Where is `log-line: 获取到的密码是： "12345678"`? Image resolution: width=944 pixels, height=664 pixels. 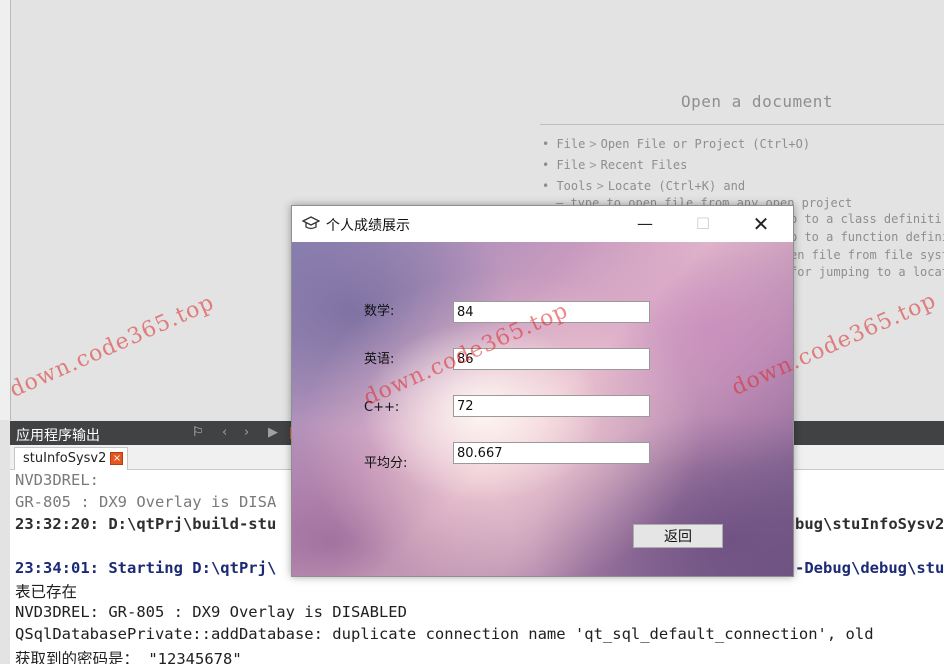
log-line: 获取到的密码是： "12345678" is located at coordinates (128, 657).